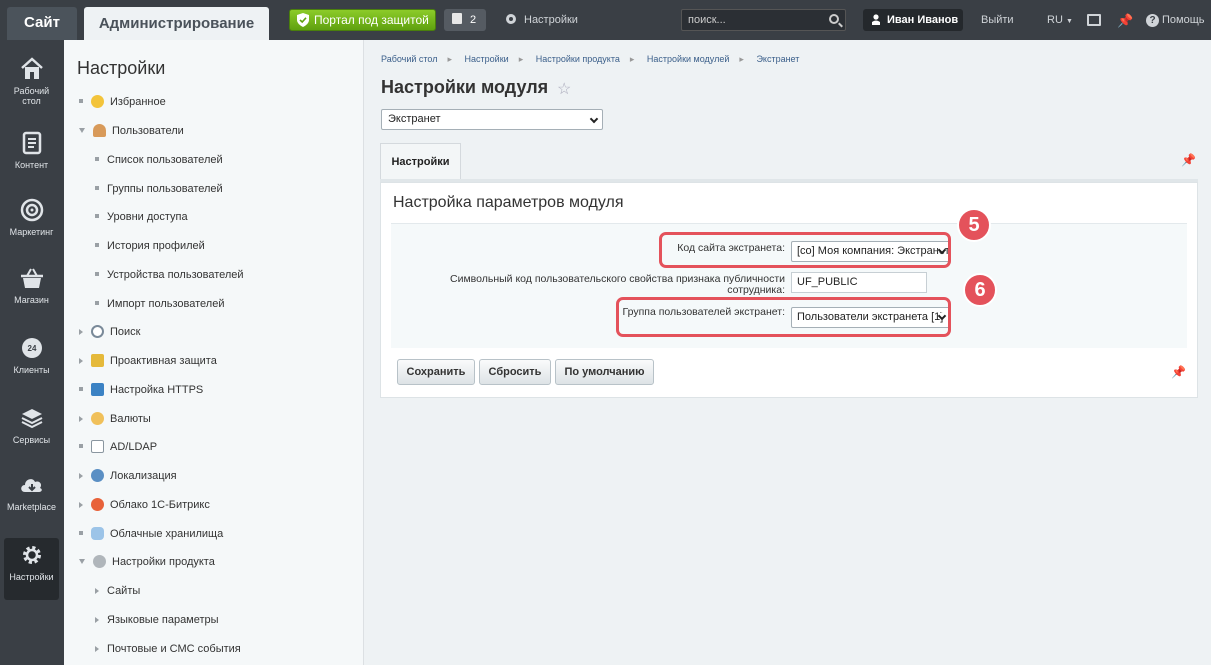 The height and width of the screenshot is (665, 1211). What do you see at coordinates (31, 432) in the screenshot?
I see `nav-services: Сервисы` at bounding box center [31, 432].